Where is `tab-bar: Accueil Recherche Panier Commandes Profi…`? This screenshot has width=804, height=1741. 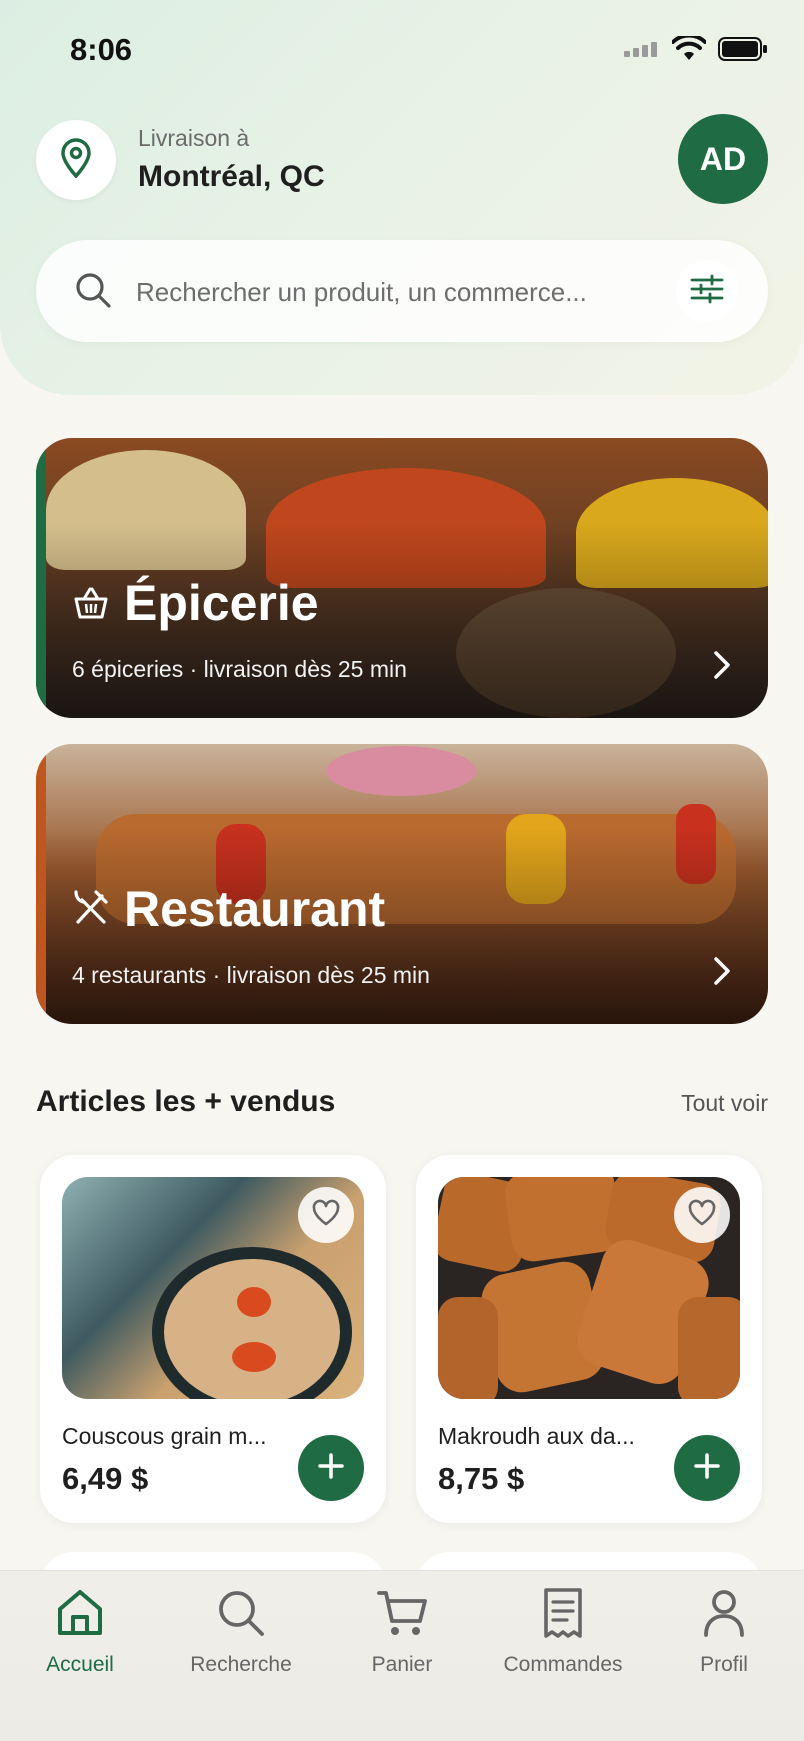
tab-bar: Accueil Recherche Panier Commandes Profi… is located at coordinates (402, 1655).